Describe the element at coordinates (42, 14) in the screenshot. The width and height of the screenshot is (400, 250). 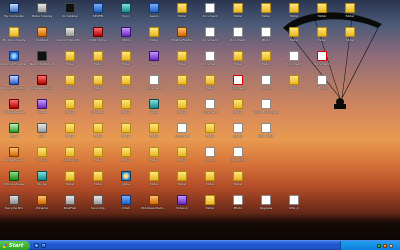
I see `desktop-icon: Meter Display` at that location.